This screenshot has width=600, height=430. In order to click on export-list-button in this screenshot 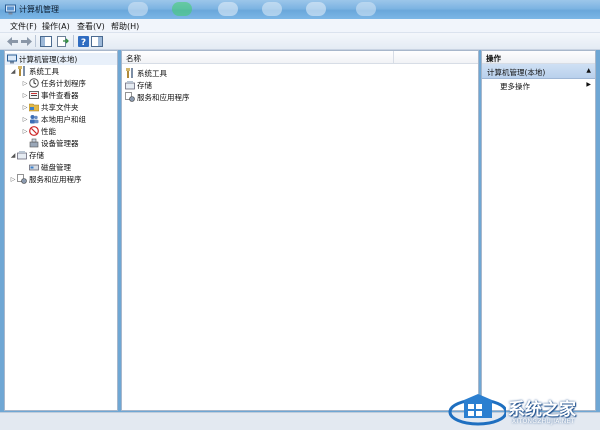, I will do `click(63, 41)`.